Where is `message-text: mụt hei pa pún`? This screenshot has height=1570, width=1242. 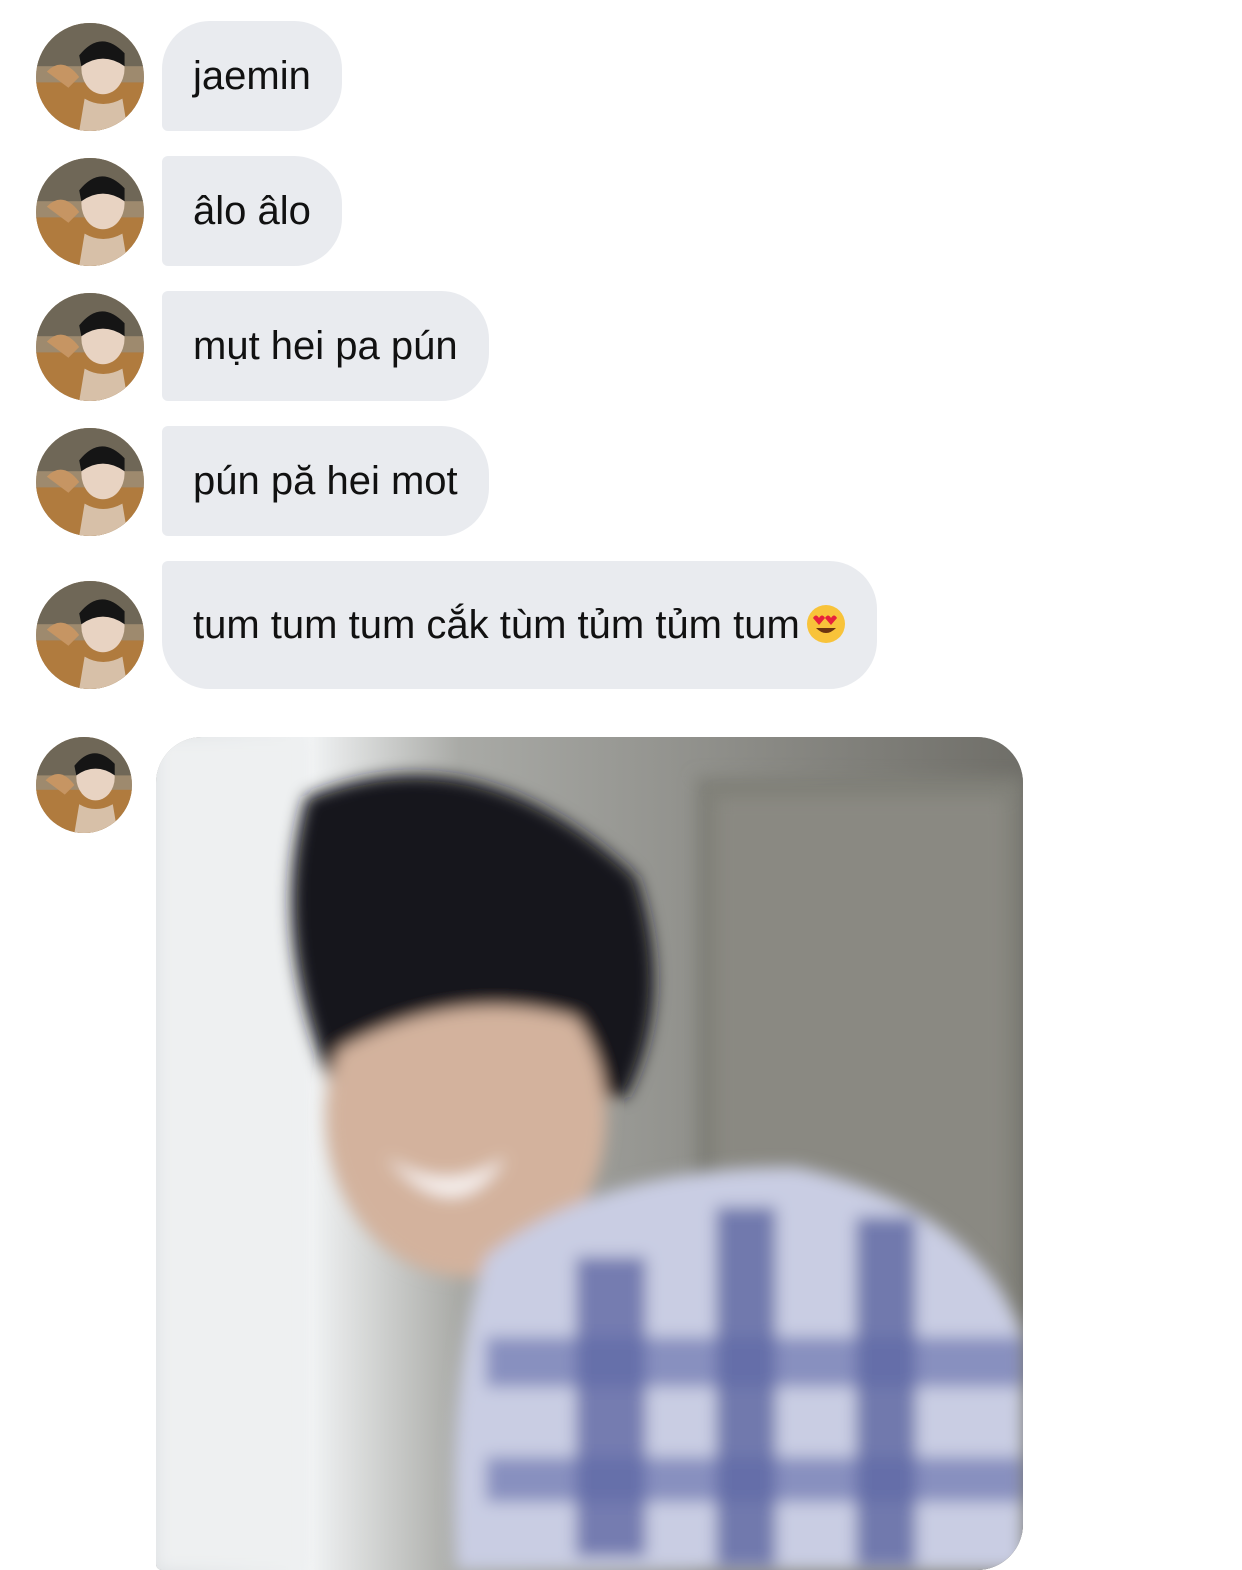
message-text: mụt hei pa pún is located at coordinates (325, 346).